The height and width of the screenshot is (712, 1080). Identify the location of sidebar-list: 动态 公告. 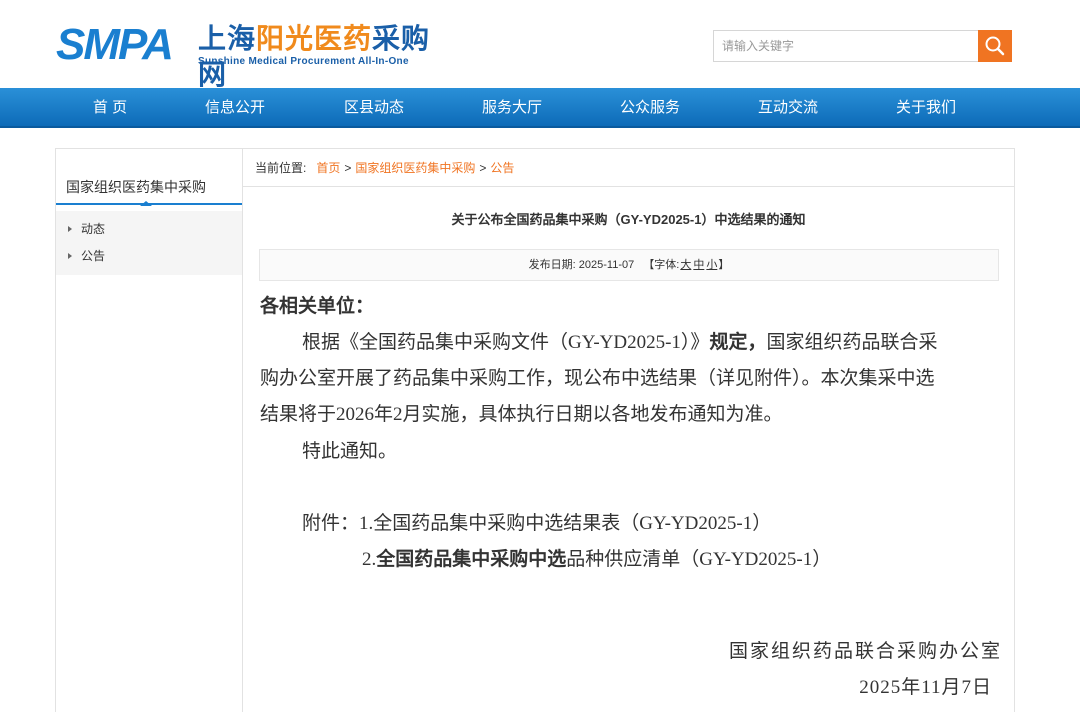
(149, 243).